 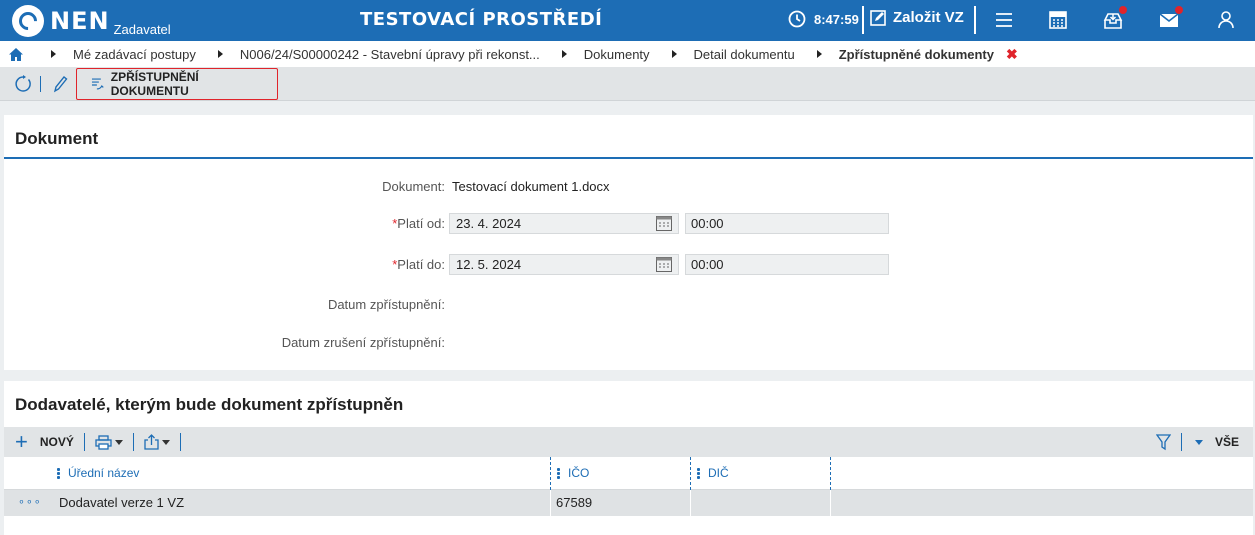 I want to click on column-header-label: IČO, so click(x=579, y=473).